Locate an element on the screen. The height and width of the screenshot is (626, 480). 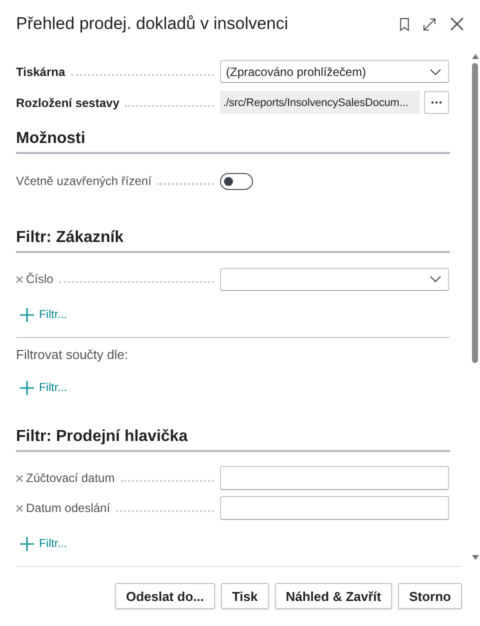
section-heading: Možnosti is located at coordinates (51, 139).